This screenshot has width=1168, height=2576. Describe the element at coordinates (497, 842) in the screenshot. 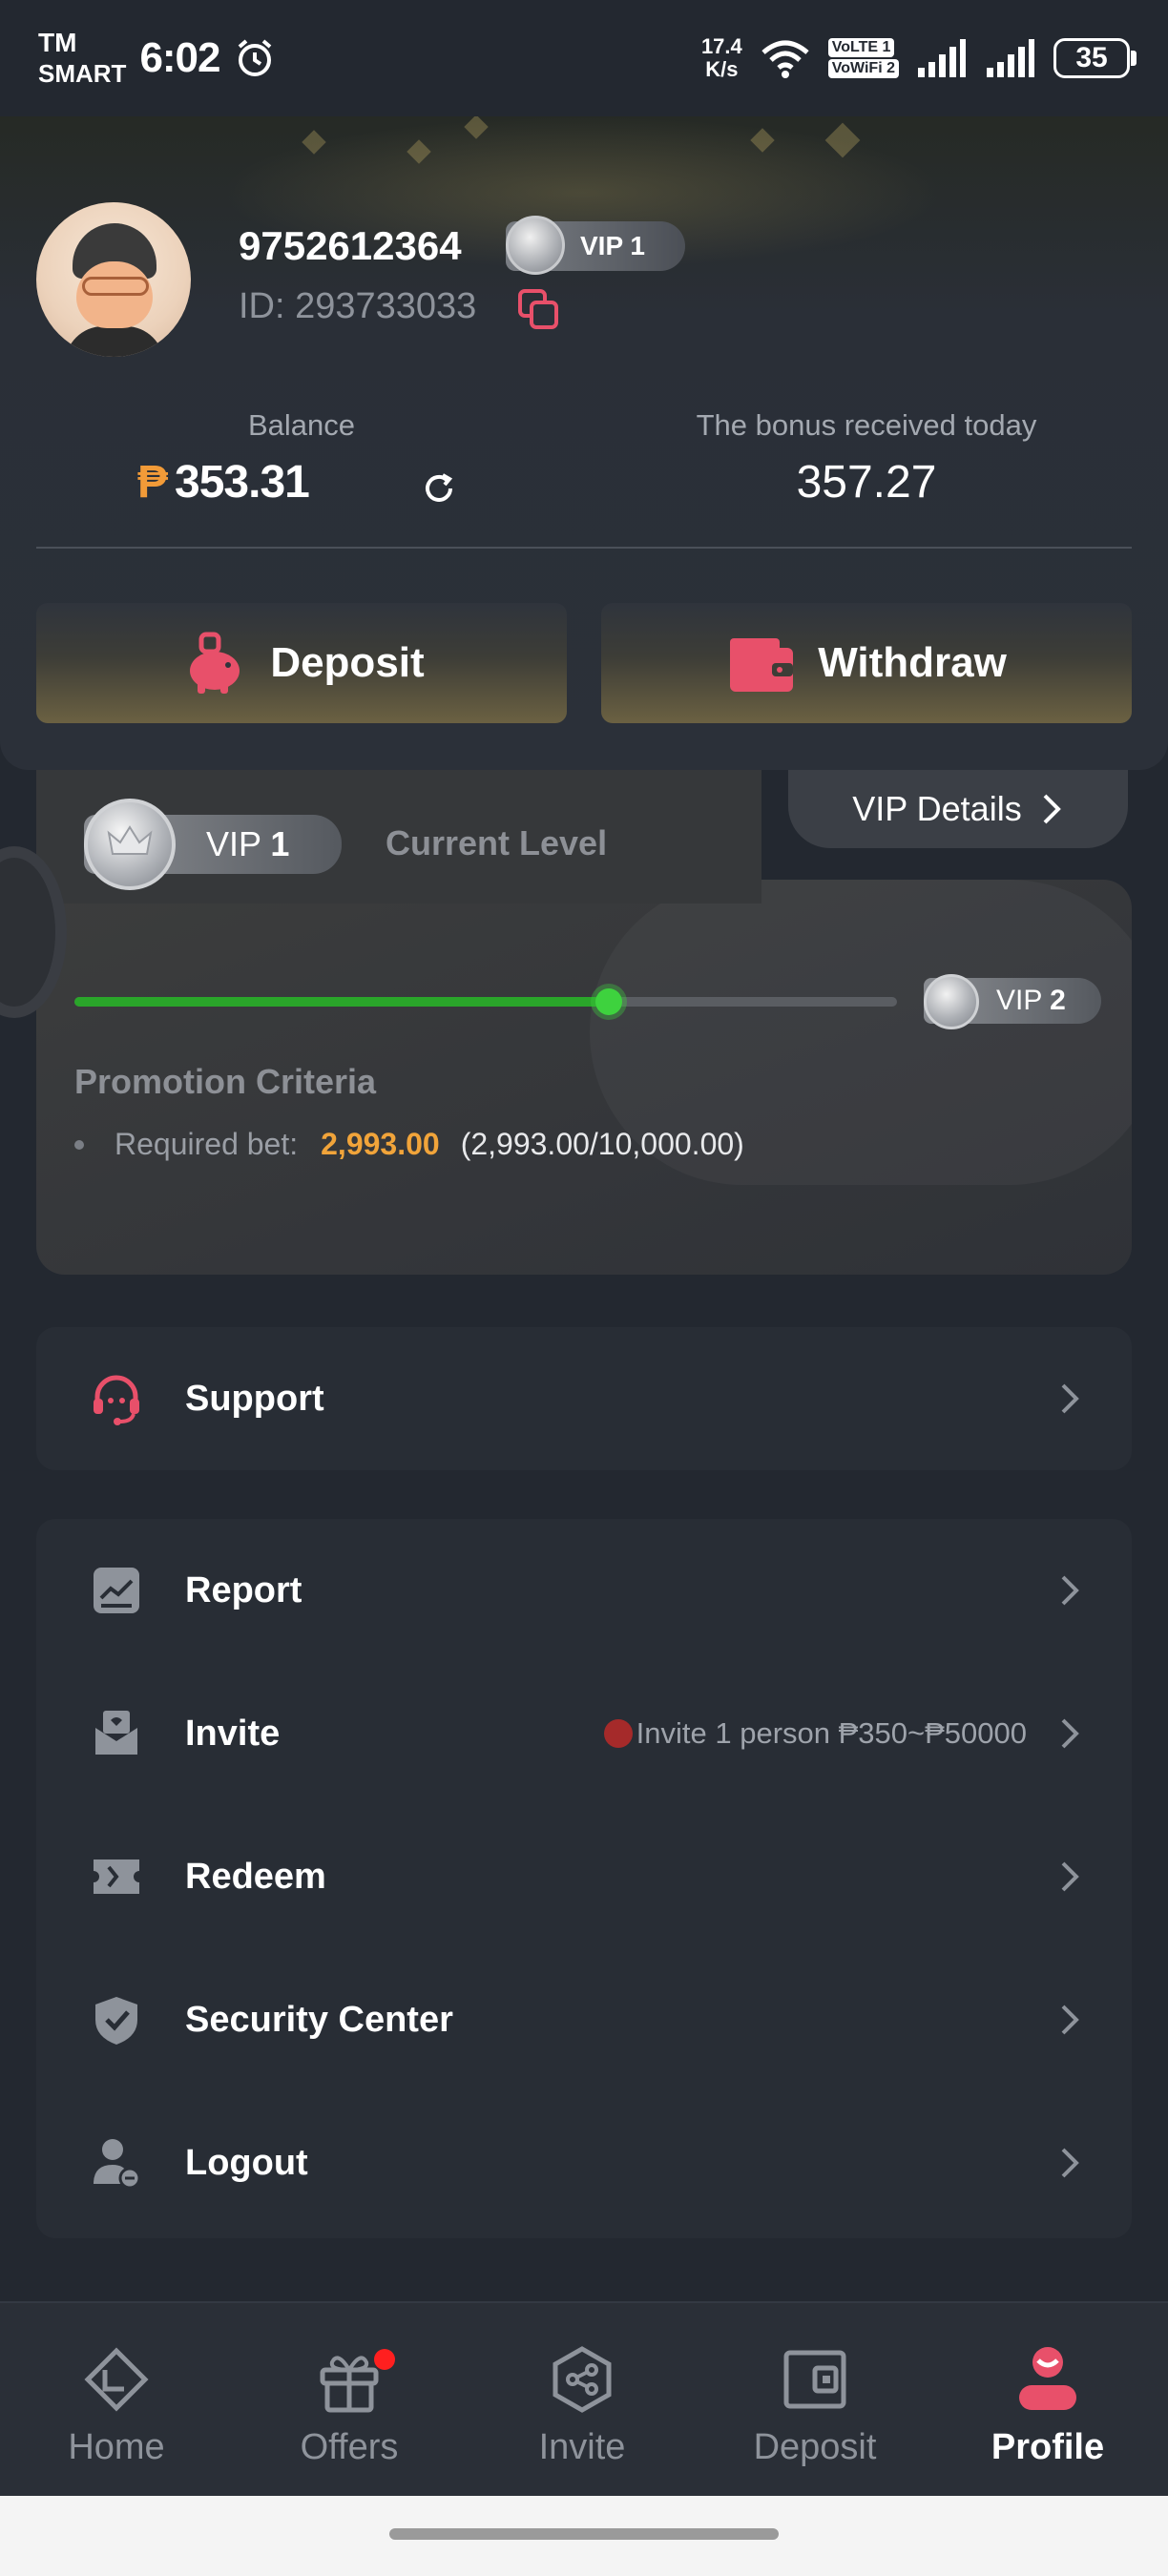

I see `current-level-label: Current Level` at that location.